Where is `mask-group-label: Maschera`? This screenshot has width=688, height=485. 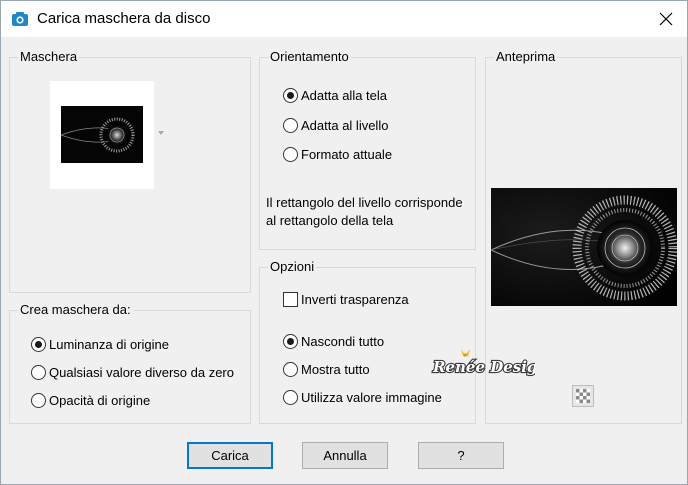
mask-group-label: Maschera is located at coordinates (49, 56).